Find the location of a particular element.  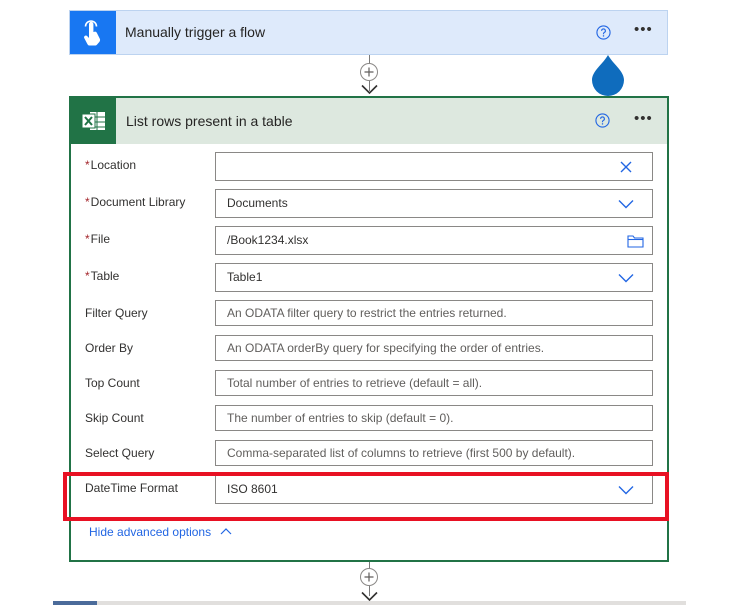

datetime-format-dropdown: ISO 8601 is located at coordinates (434, 489).